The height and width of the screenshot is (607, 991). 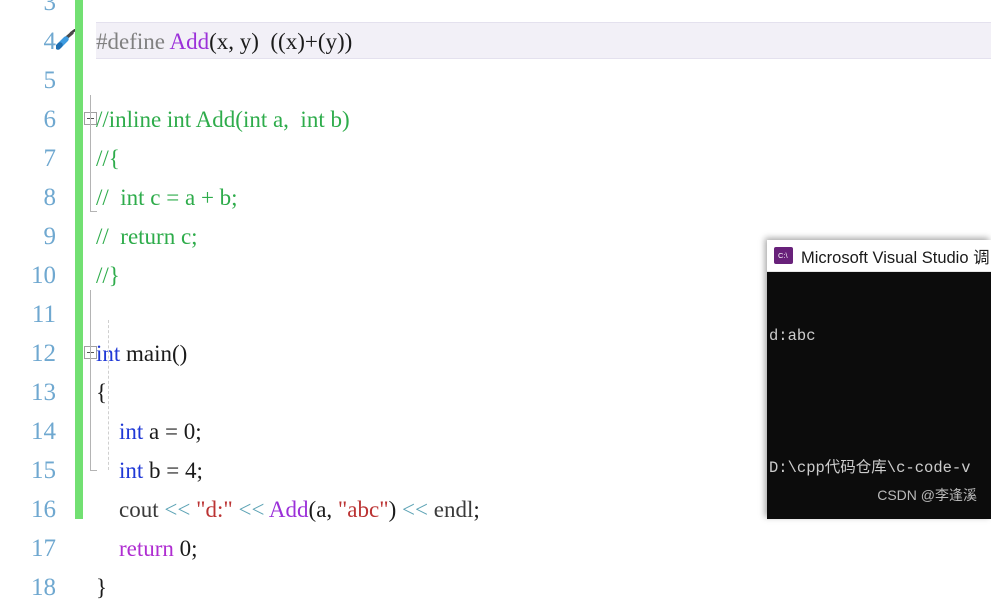 I want to click on code-token: // int c = a + b;, so click(x=167, y=197).